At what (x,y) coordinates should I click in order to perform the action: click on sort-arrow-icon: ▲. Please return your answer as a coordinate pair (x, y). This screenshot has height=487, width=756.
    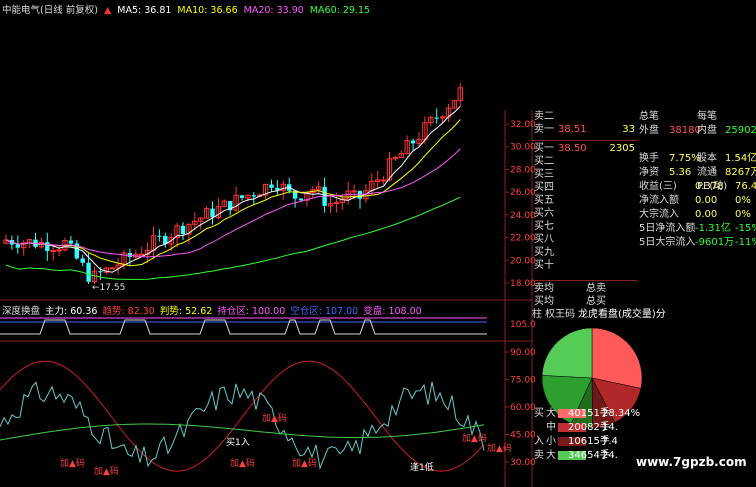
    Looking at the image, I should click on (107, 10).